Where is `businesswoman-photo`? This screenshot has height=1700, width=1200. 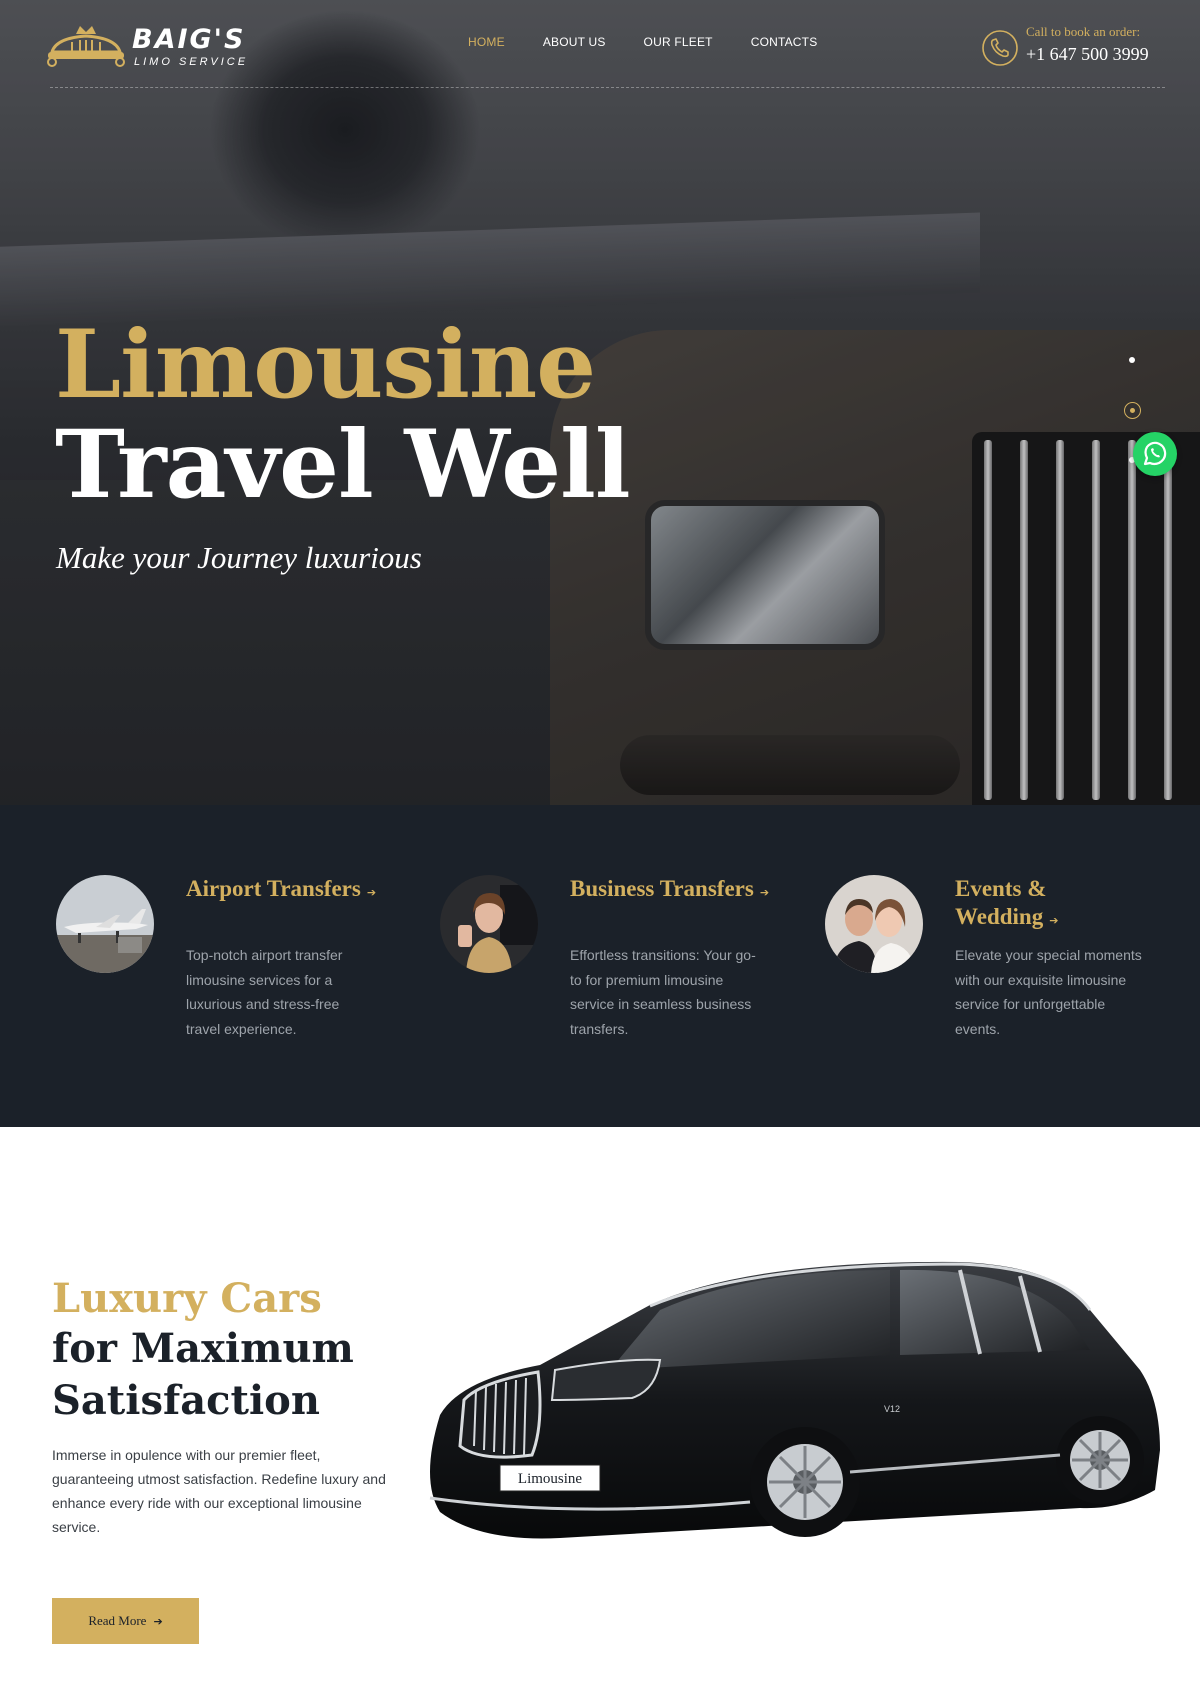
businesswoman-photo is located at coordinates (489, 924).